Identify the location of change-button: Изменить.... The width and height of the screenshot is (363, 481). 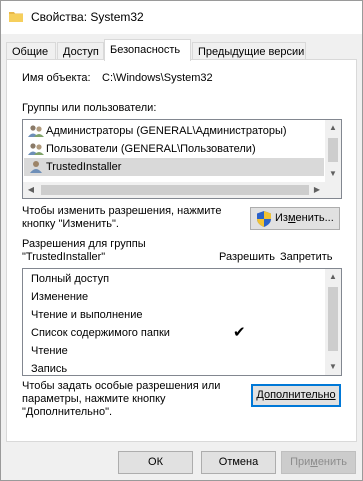
(295, 218).